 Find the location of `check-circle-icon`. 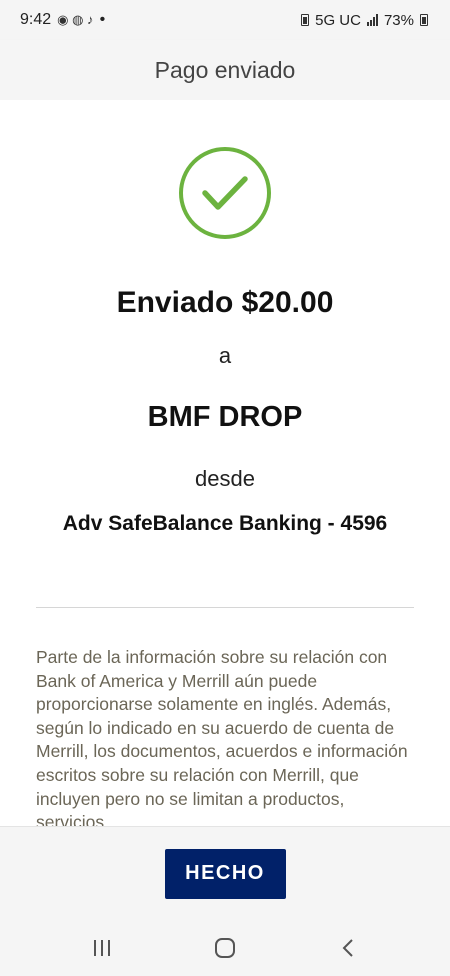

check-circle-icon is located at coordinates (225, 193).